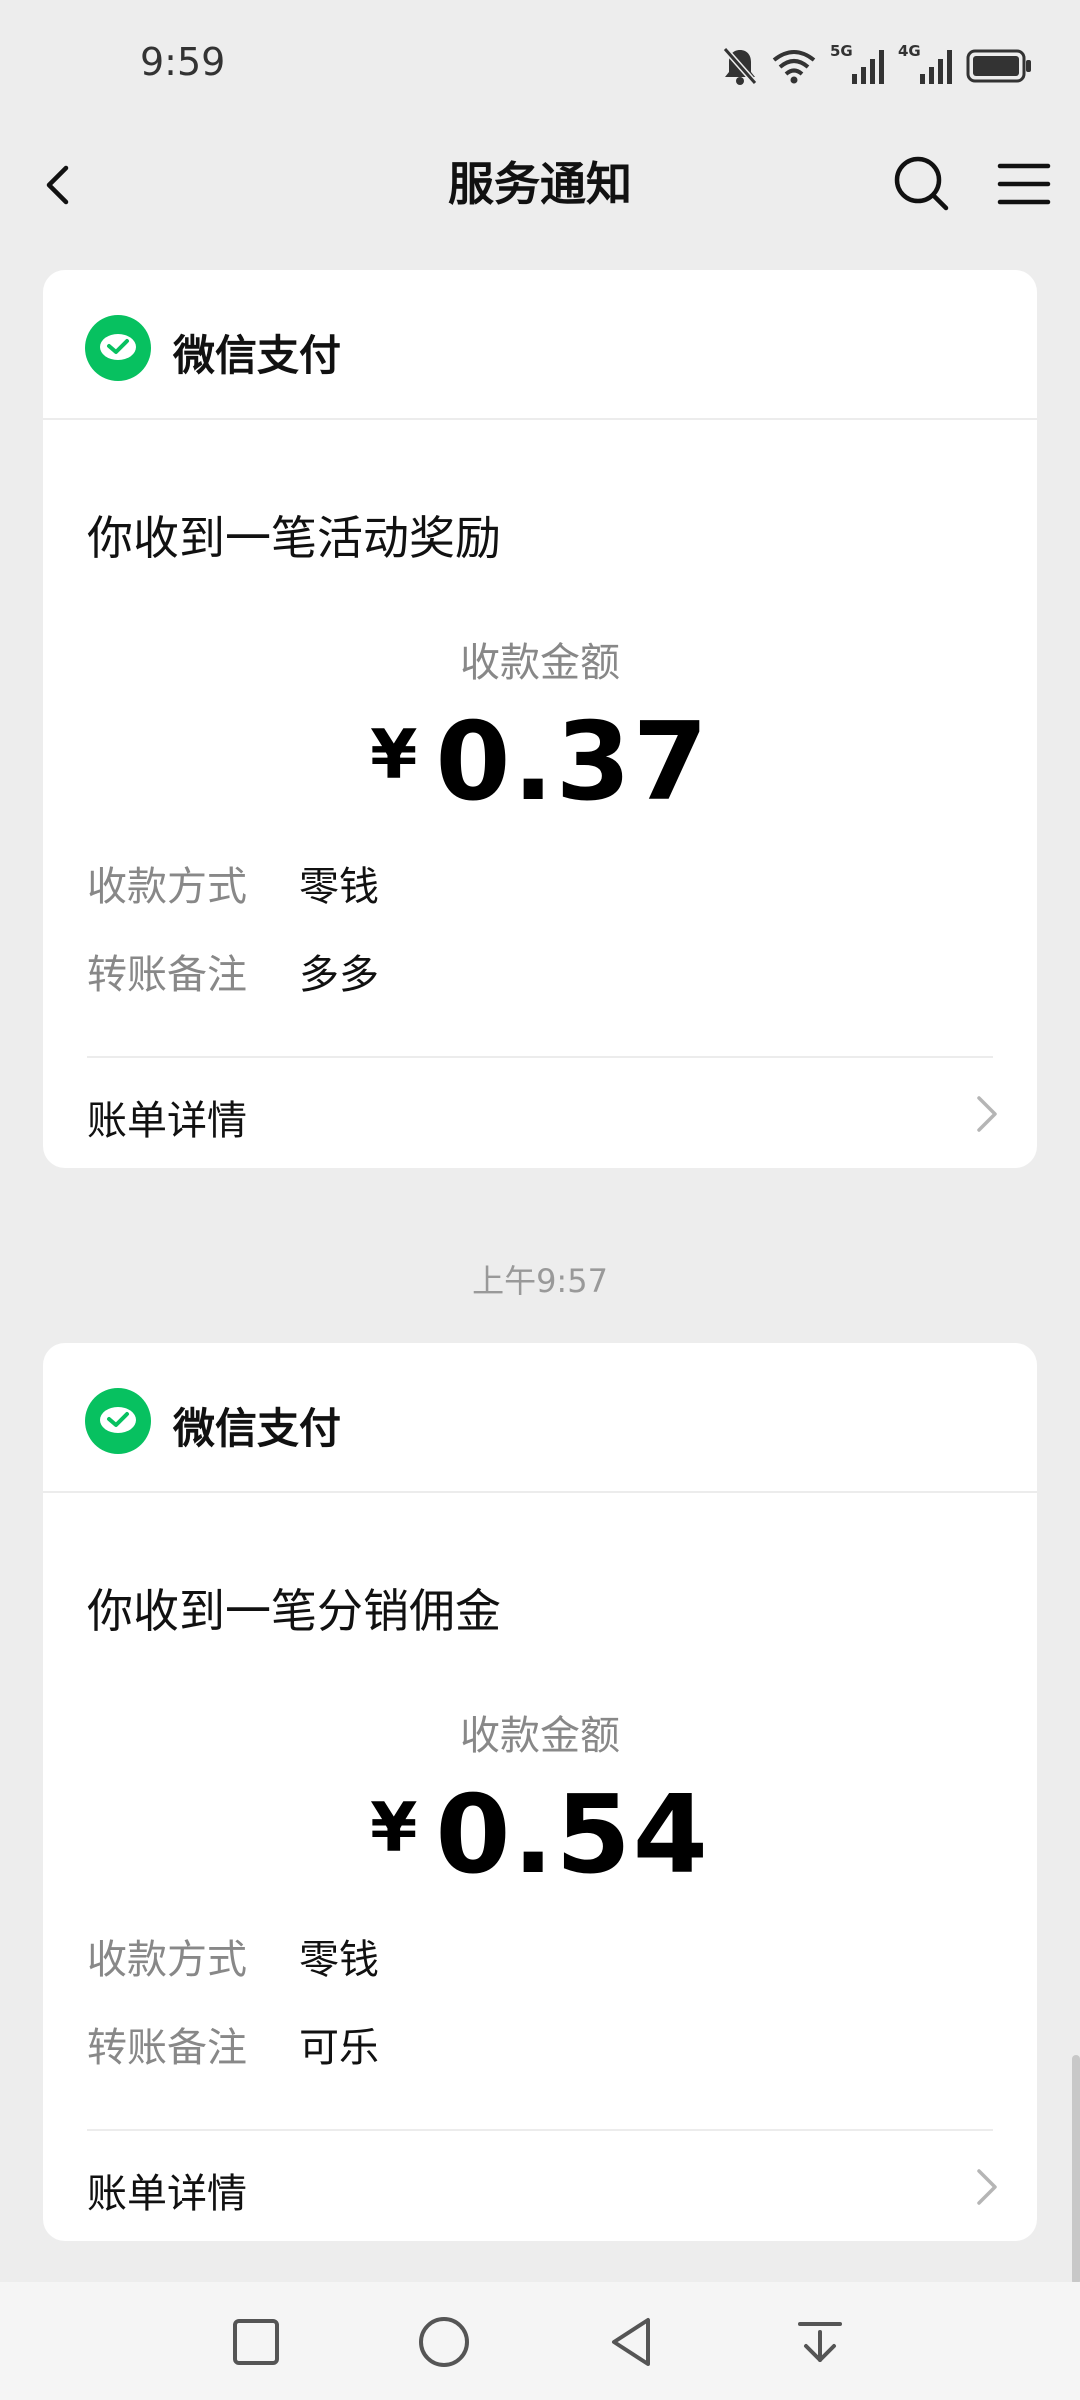 The width and height of the screenshot is (1080, 2400). I want to click on search-button, so click(922, 184).